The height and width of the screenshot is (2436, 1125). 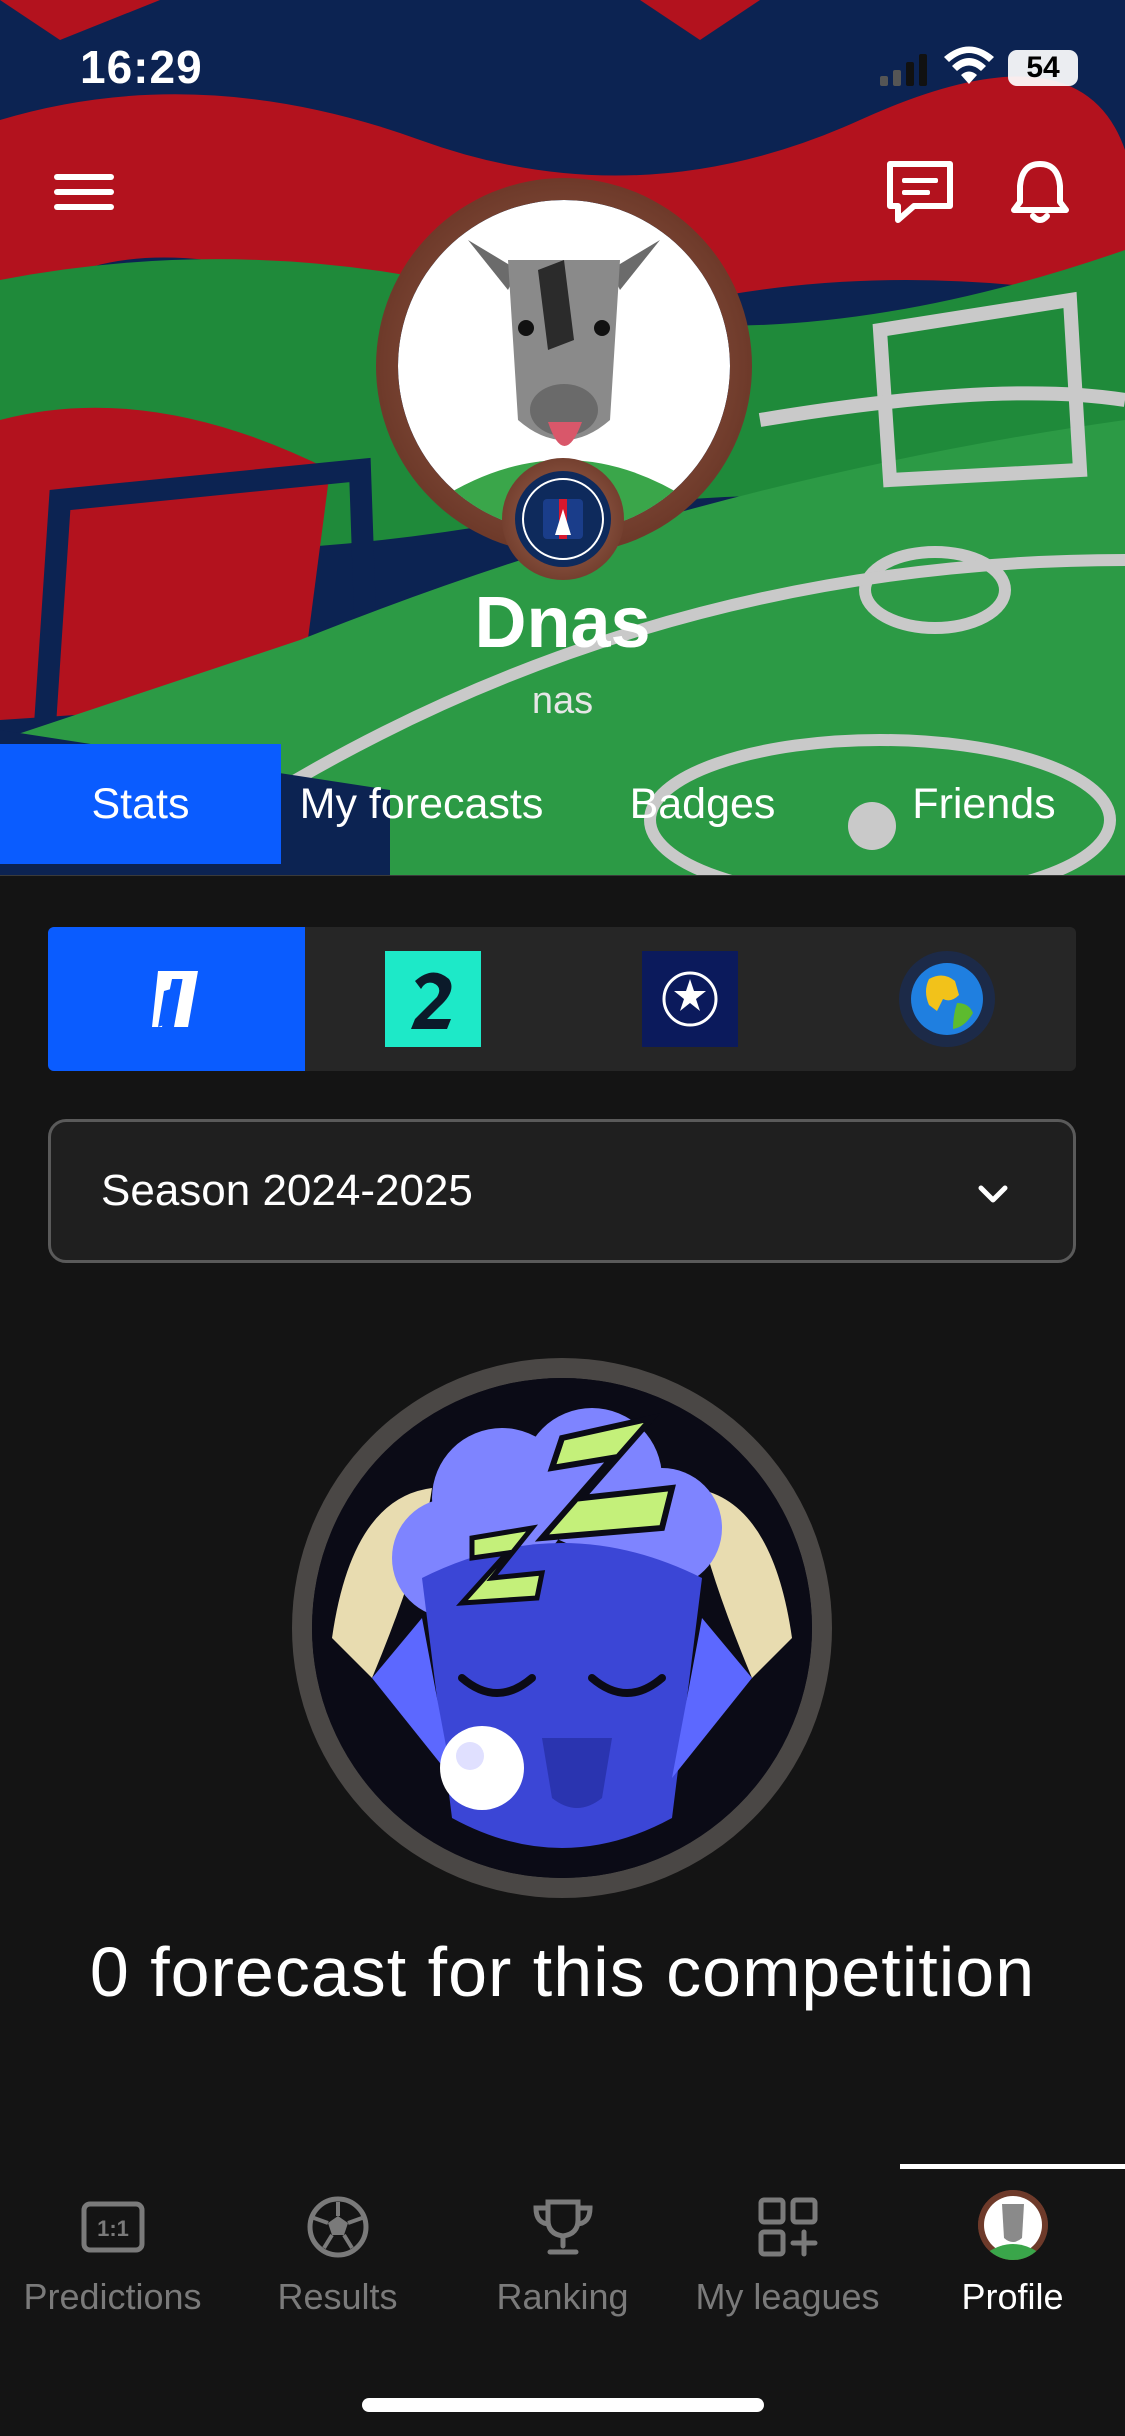 What do you see at coordinates (287, 1190) in the screenshot?
I see `season-value: Season 2024-2025` at bounding box center [287, 1190].